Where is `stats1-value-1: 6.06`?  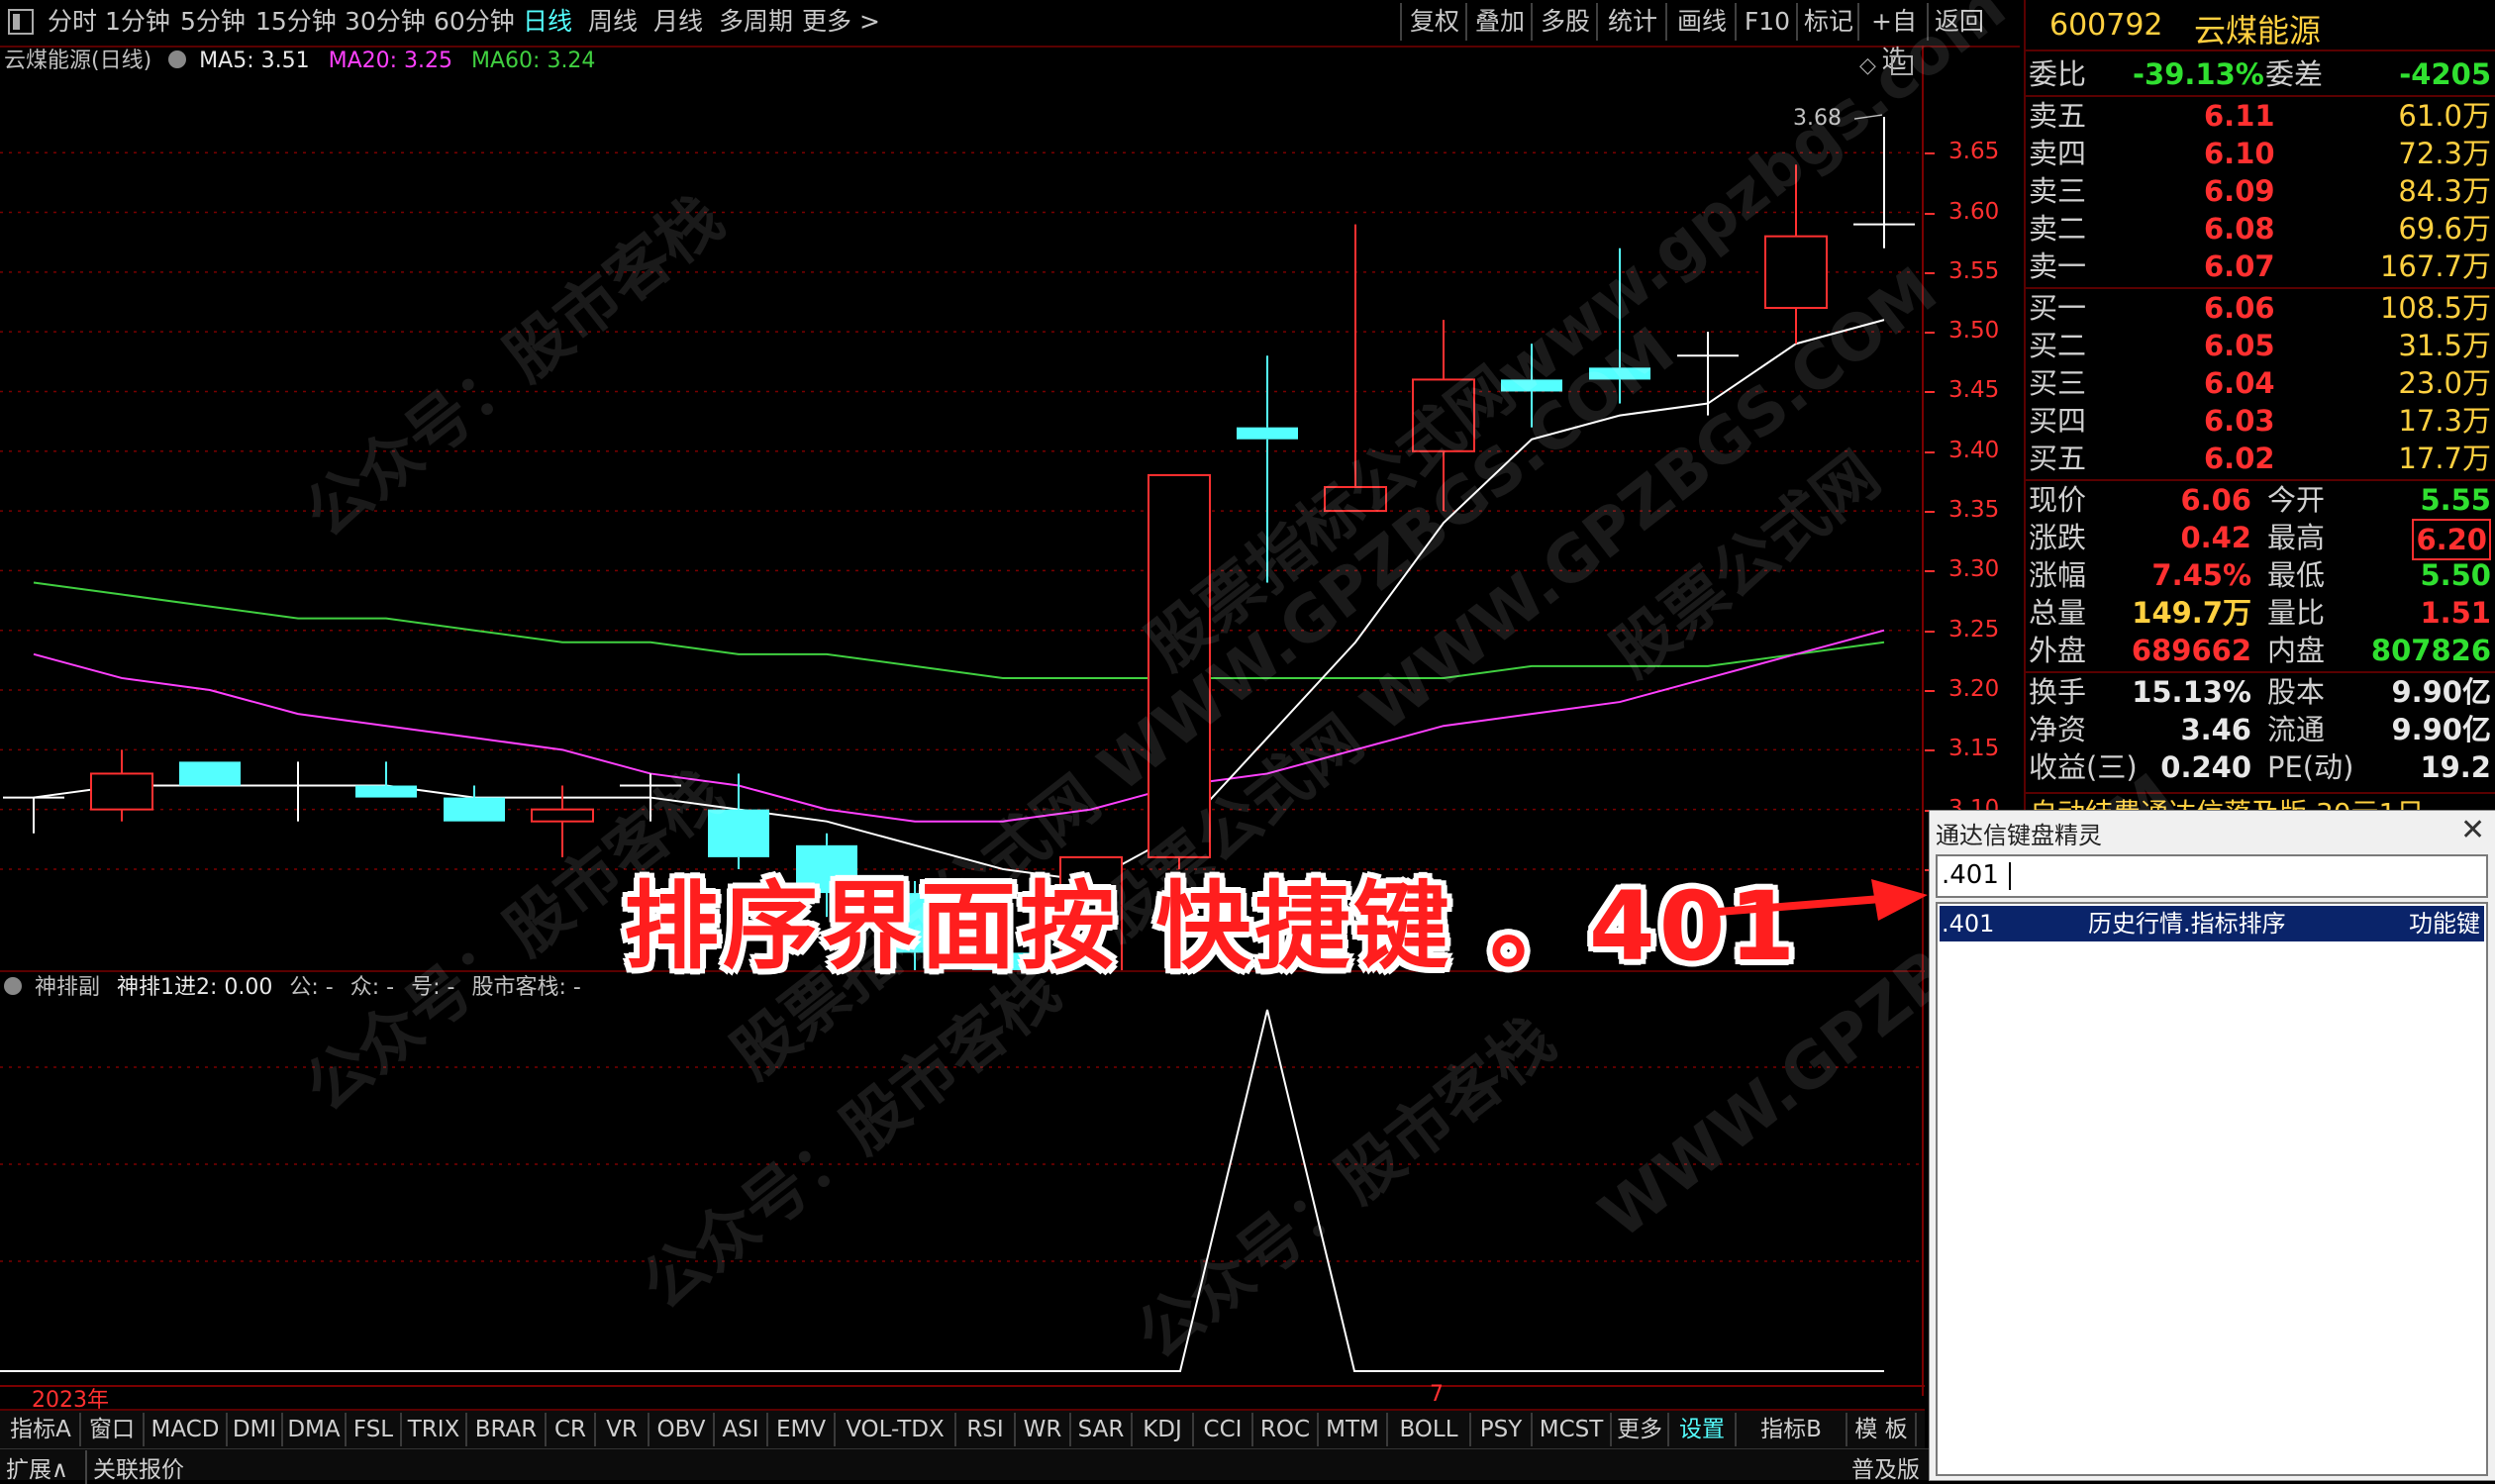 stats1-value-1: 6.06 is located at coordinates (2215, 500).